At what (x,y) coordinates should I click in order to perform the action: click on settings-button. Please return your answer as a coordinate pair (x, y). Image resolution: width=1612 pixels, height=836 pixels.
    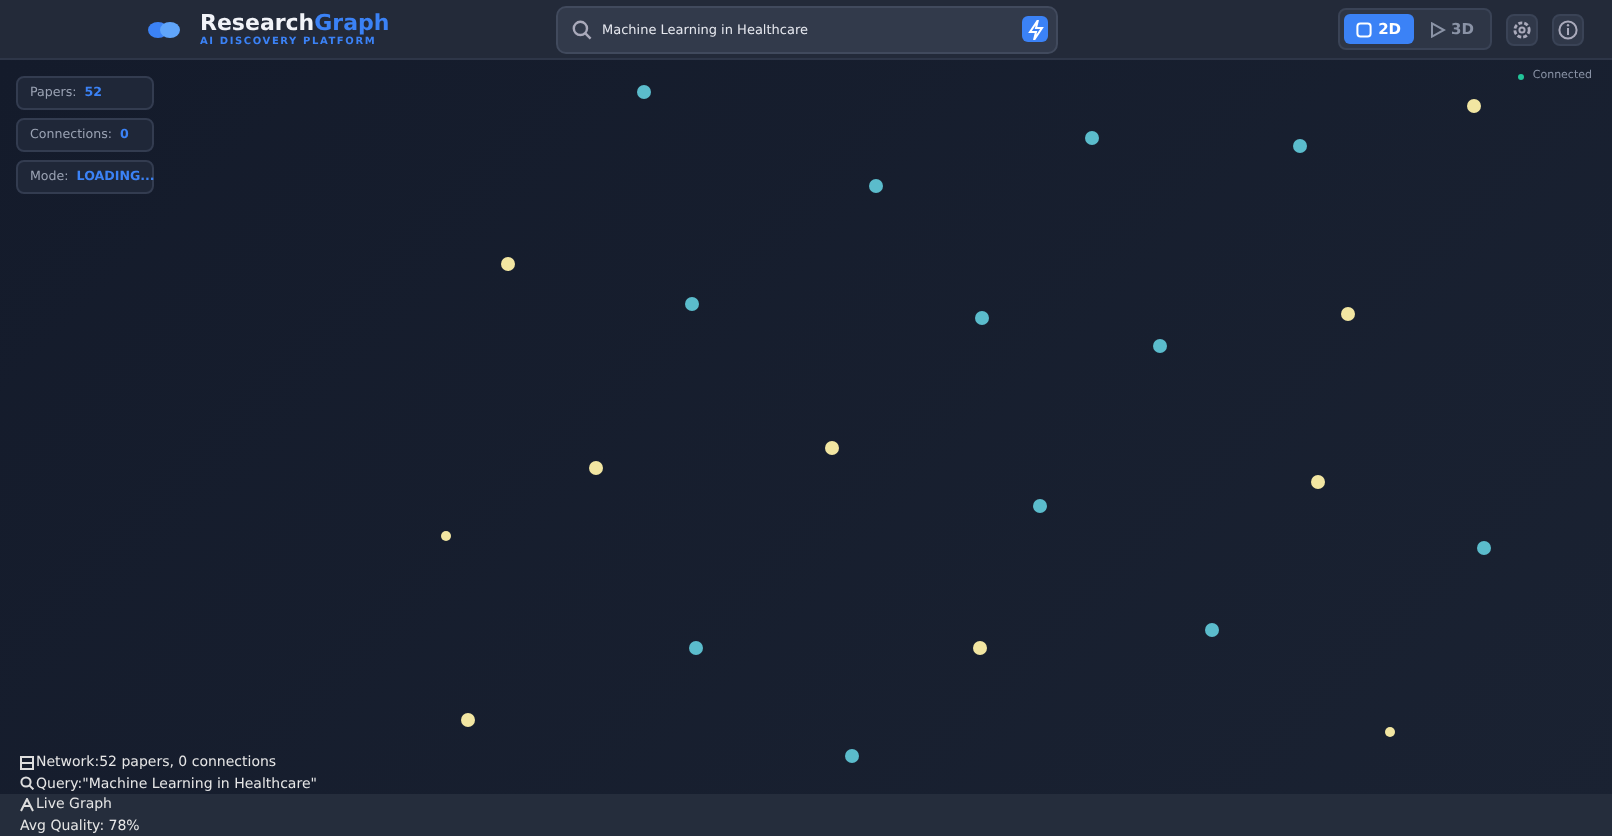
    Looking at the image, I should click on (1522, 29).